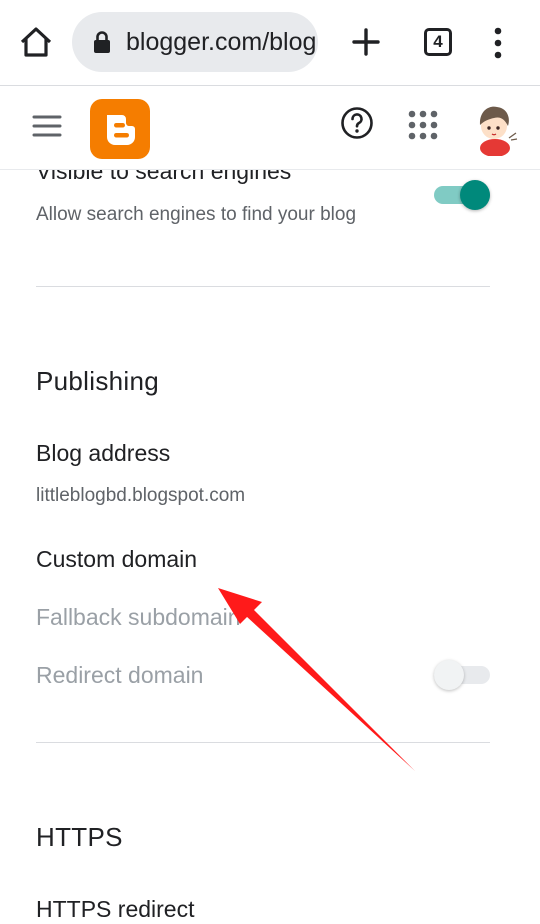 The height and width of the screenshot is (924, 540). Describe the element at coordinates (423, 125) in the screenshot. I see `apps-grid-icon` at that location.